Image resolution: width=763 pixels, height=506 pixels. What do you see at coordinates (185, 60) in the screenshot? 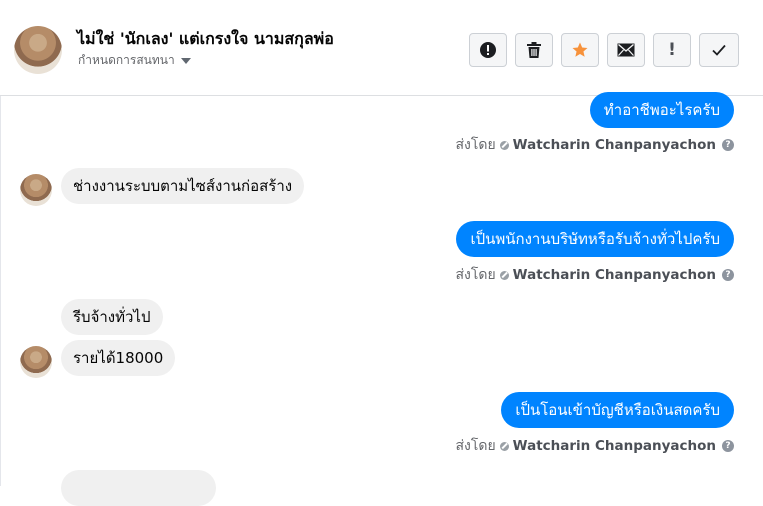
I see `chevron-down-icon` at bounding box center [185, 60].